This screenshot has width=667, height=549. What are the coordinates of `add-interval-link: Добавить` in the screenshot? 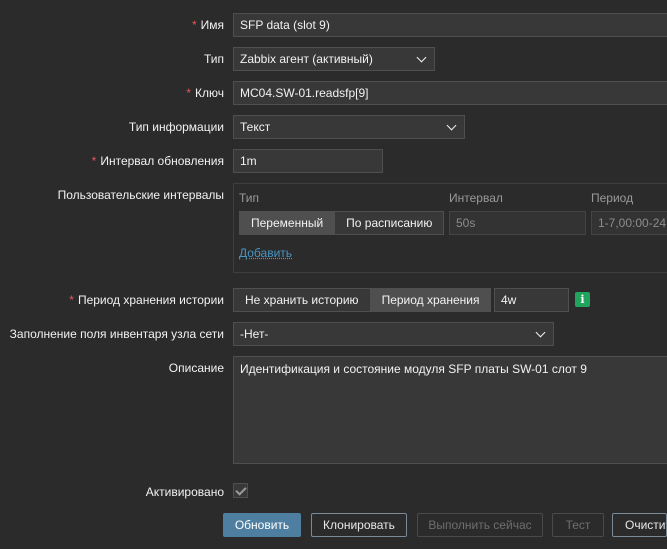 It's located at (265, 253).